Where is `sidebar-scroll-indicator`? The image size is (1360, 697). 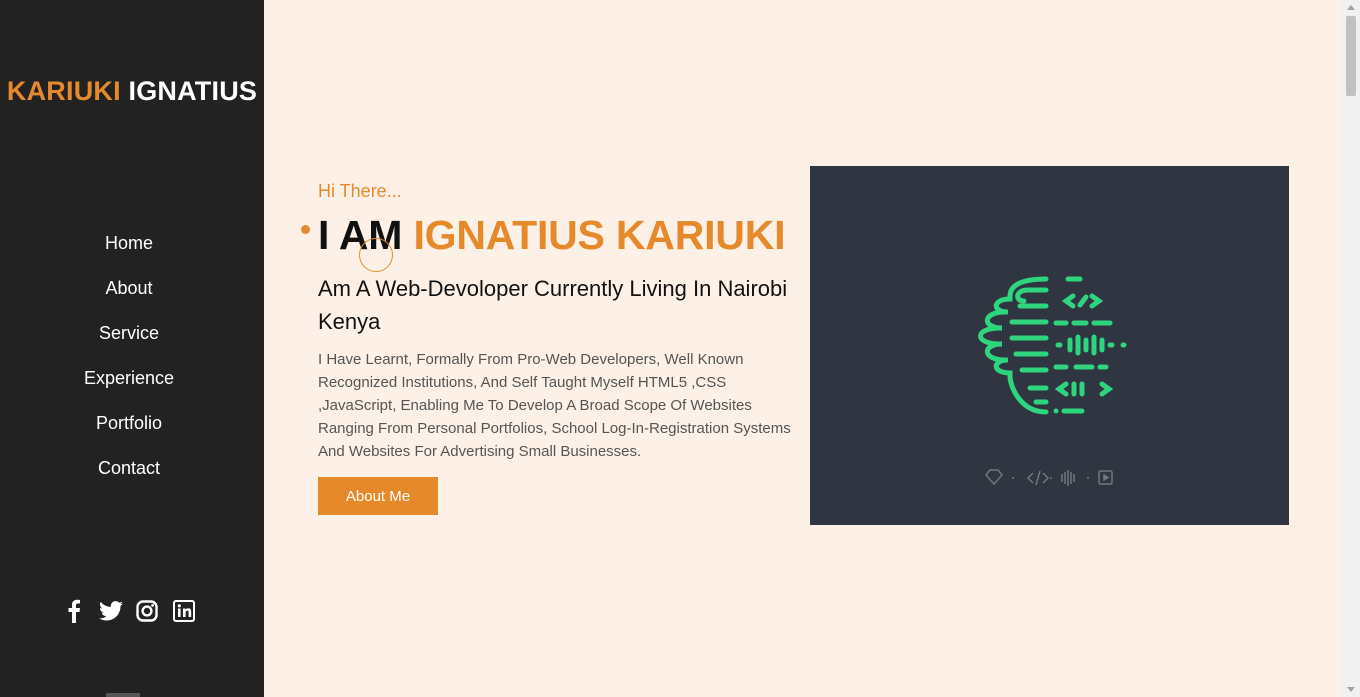 sidebar-scroll-indicator is located at coordinates (123, 695).